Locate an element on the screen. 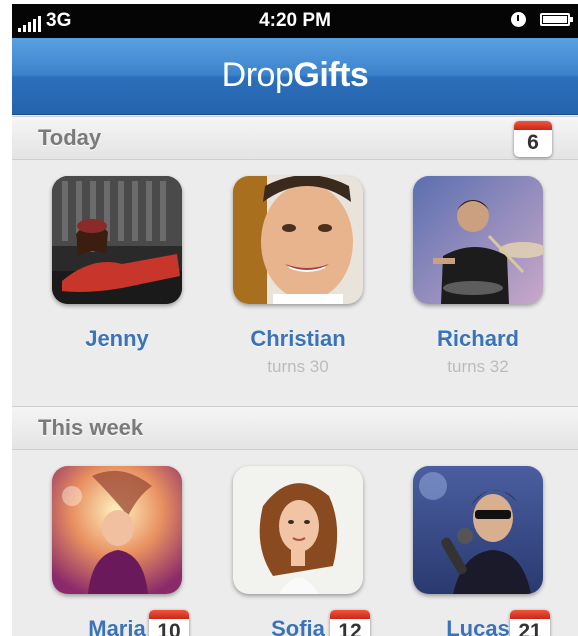 The height and width of the screenshot is (636, 578). status-right is located at coordinates (542, 19).